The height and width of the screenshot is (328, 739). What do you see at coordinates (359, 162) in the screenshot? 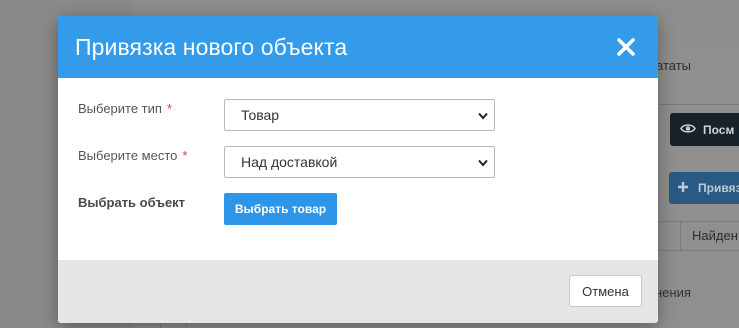
I see `place-select: Над доставкой` at bounding box center [359, 162].